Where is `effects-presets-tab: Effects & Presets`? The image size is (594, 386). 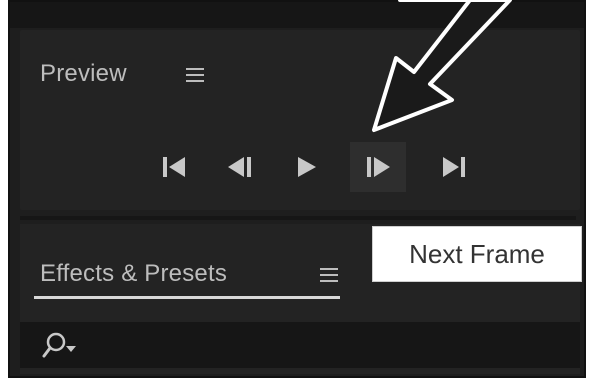 effects-presets-tab: Effects & Presets is located at coordinates (133, 274).